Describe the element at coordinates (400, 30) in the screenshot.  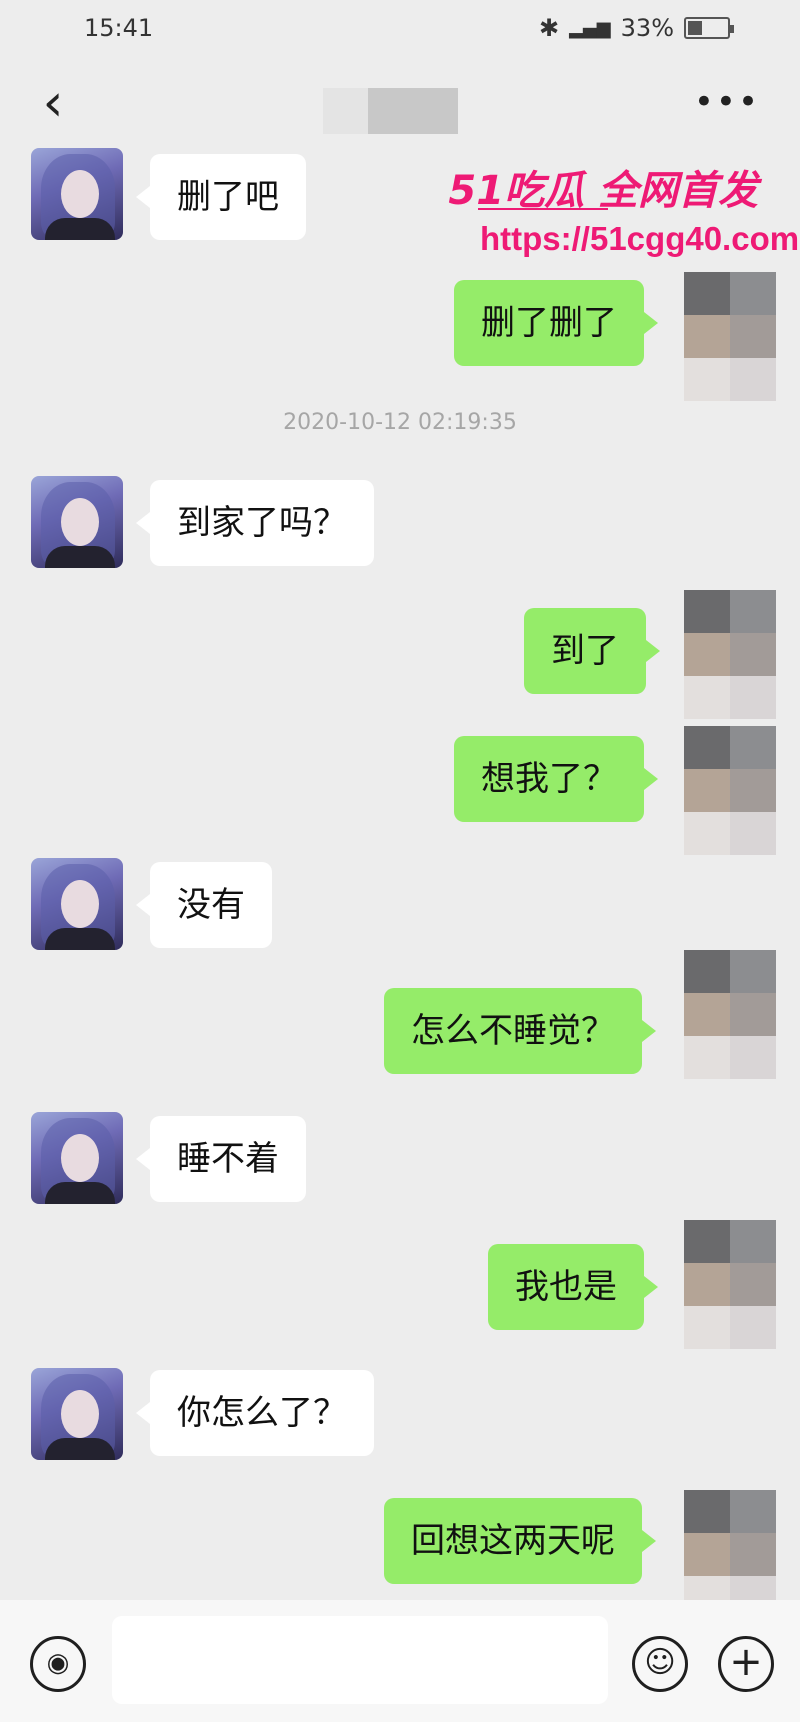
I see `status-bar: 15:41 ✱ ▂▄▆ 33%` at that location.